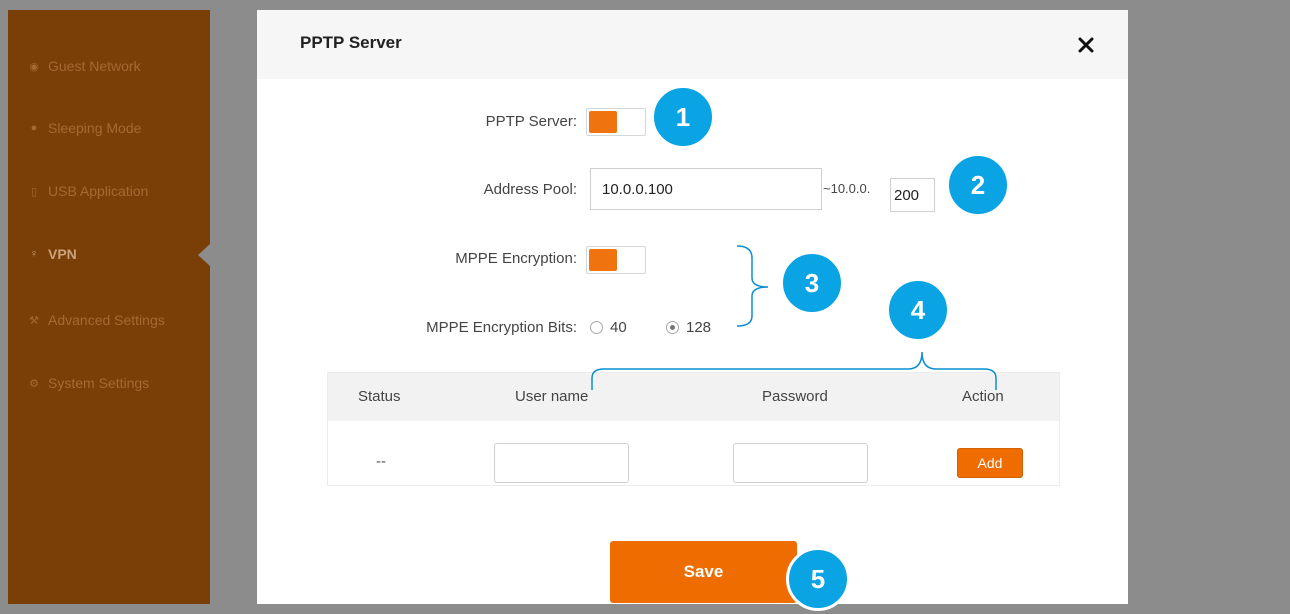 Image resolution: width=1290 pixels, height=614 pixels. I want to click on callout-badge: 5, so click(818, 579).